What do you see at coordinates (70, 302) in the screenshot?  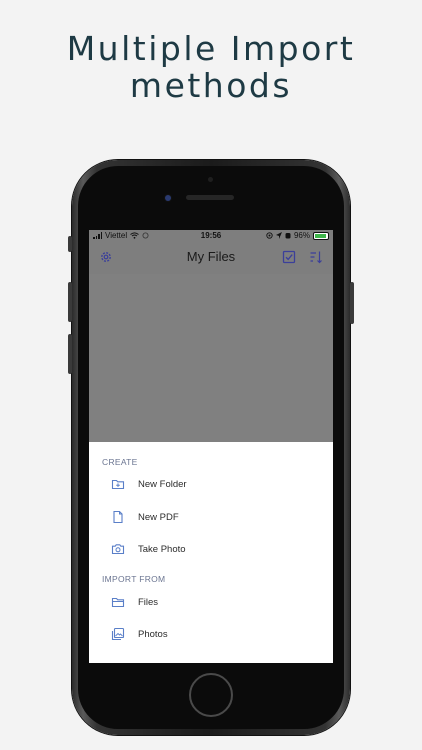 I see `volume-up-button` at bounding box center [70, 302].